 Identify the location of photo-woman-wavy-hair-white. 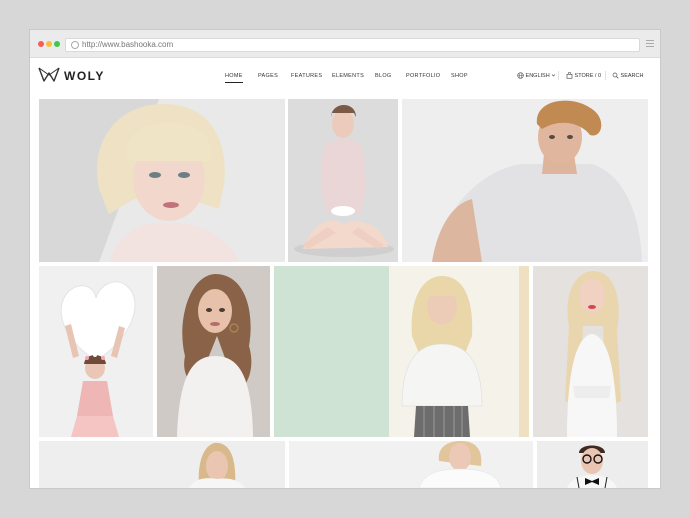
(213, 351).